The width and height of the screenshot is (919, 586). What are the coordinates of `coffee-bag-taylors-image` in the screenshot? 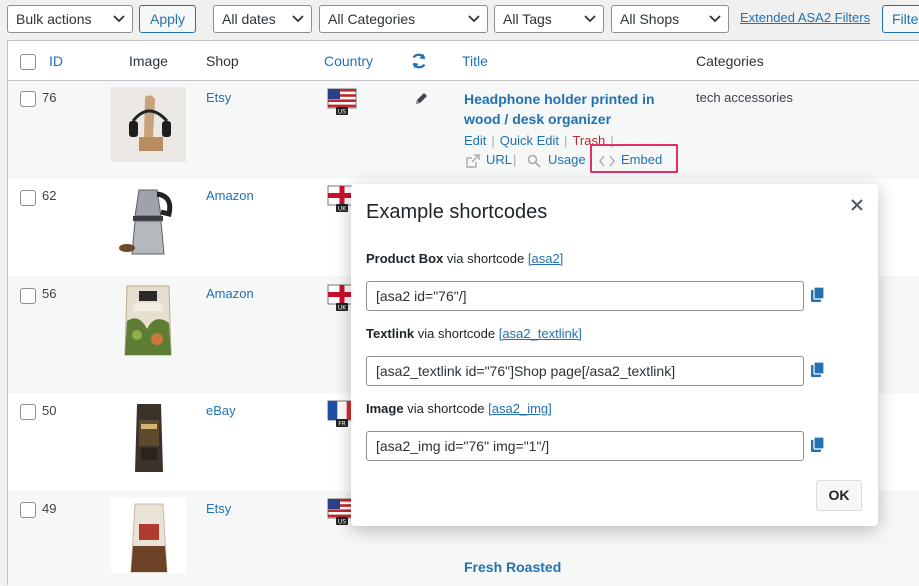 It's located at (148, 320).